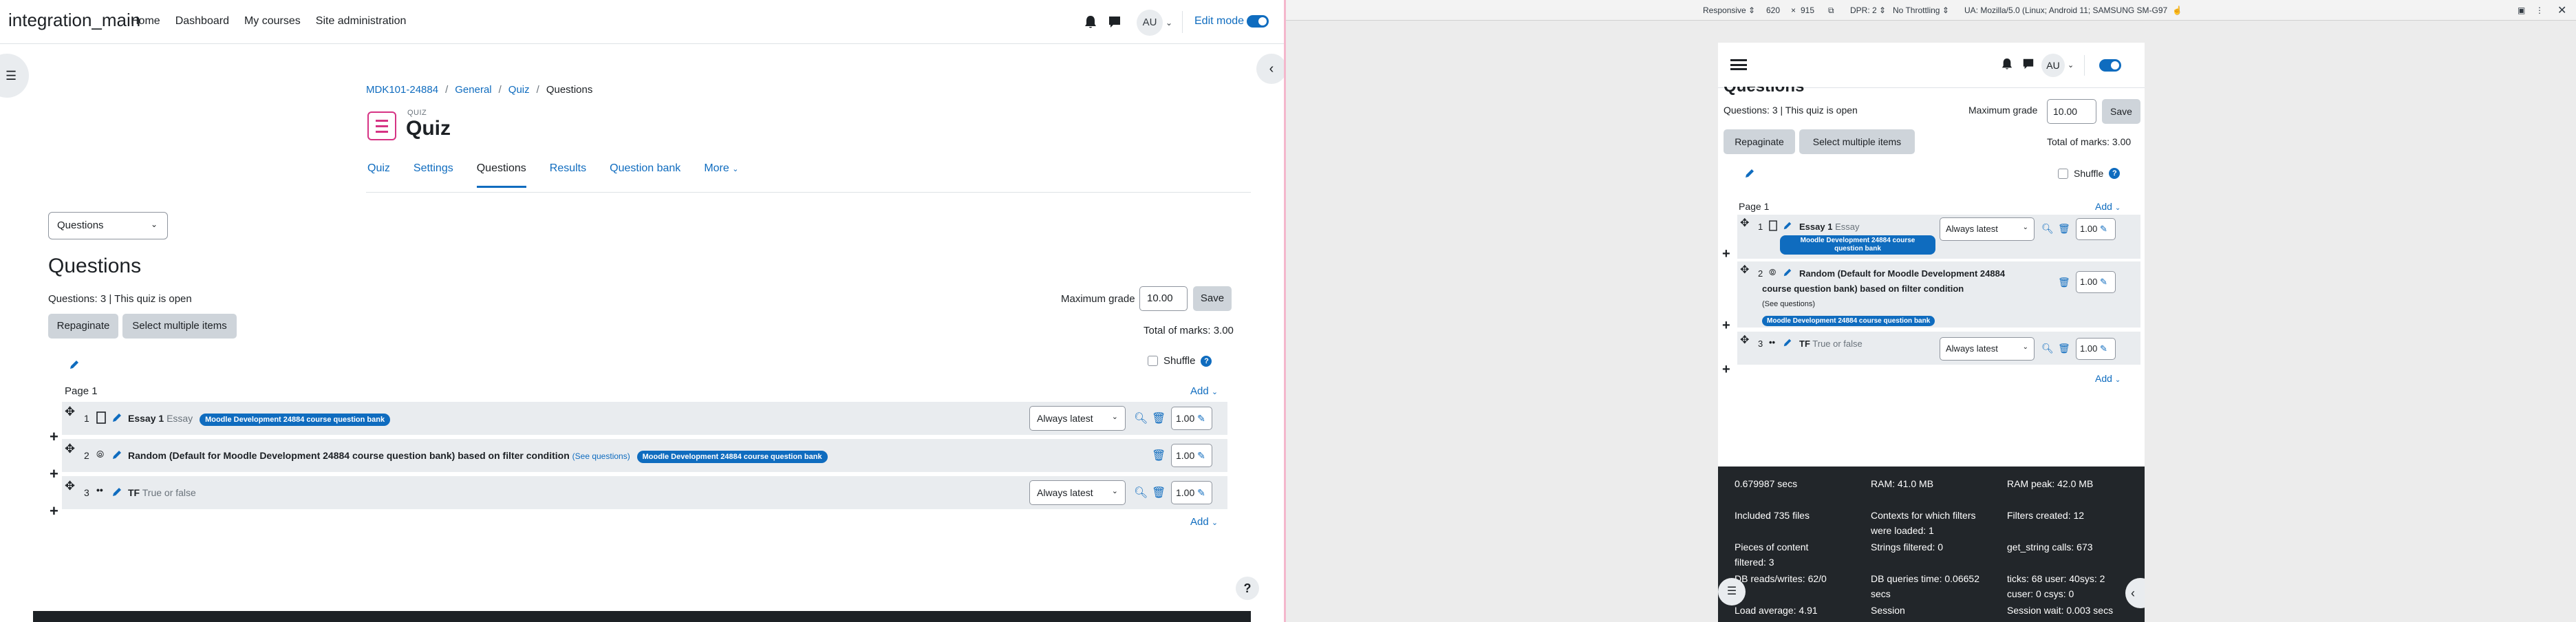 This screenshot has width=2576, height=622. I want to click on nav-my-courses: My courses, so click(272, 21).